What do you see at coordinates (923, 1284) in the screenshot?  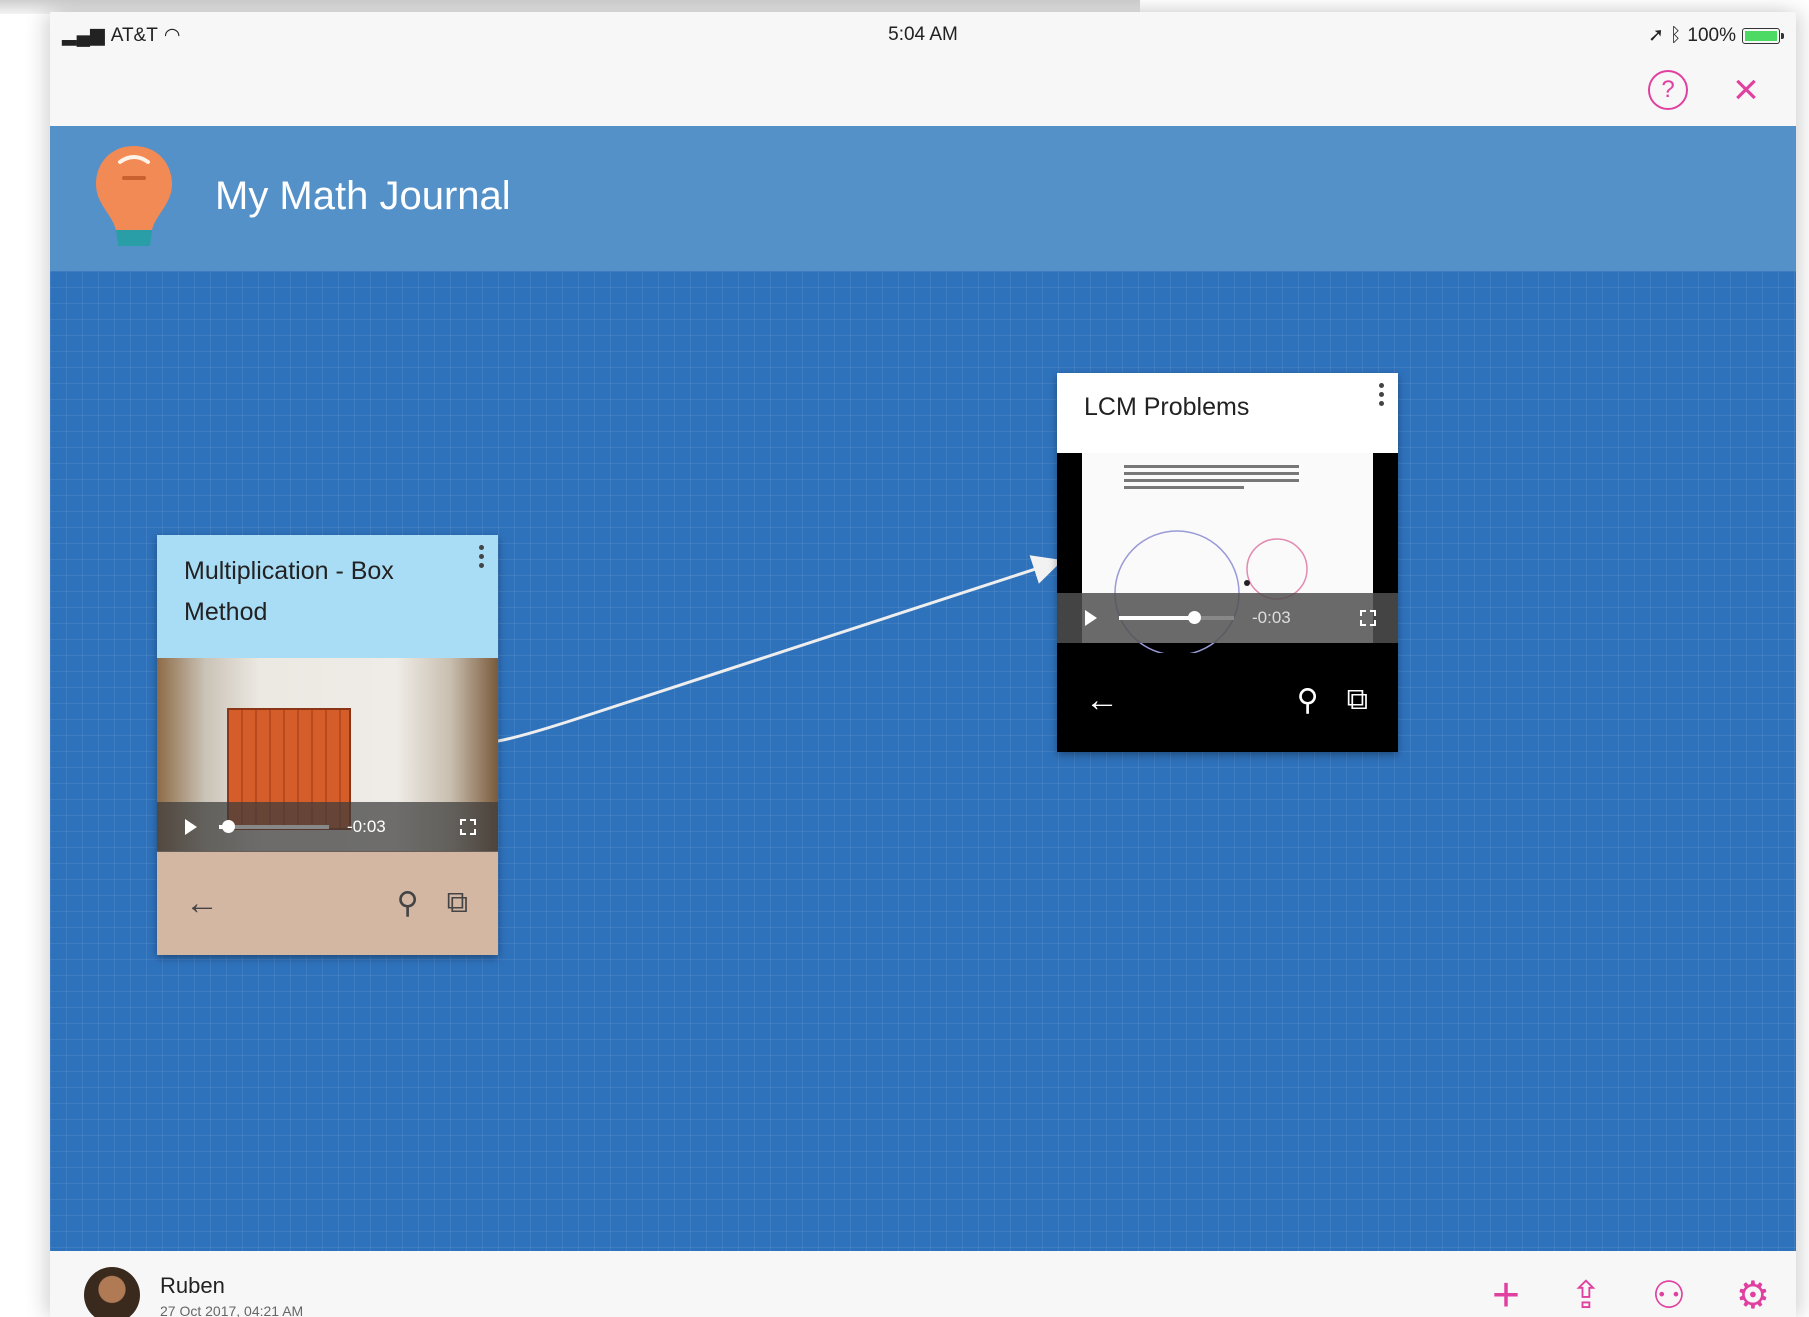 I see `footer-bar: Ruben 27 Oct 2017, 04:21 AM + ⇪ ⚇ ⚙` at bounding box center [923, 1284].